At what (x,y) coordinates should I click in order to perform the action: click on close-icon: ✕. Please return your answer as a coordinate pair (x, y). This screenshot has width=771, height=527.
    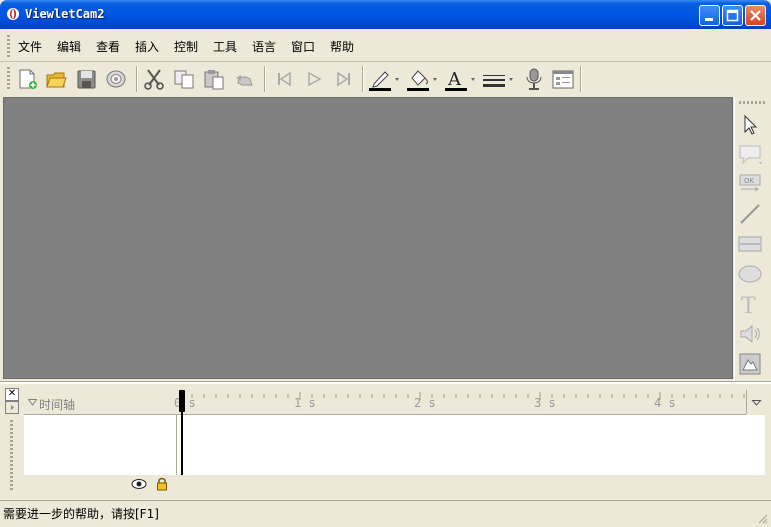
    Looking at the image, I should click on (12, 393).